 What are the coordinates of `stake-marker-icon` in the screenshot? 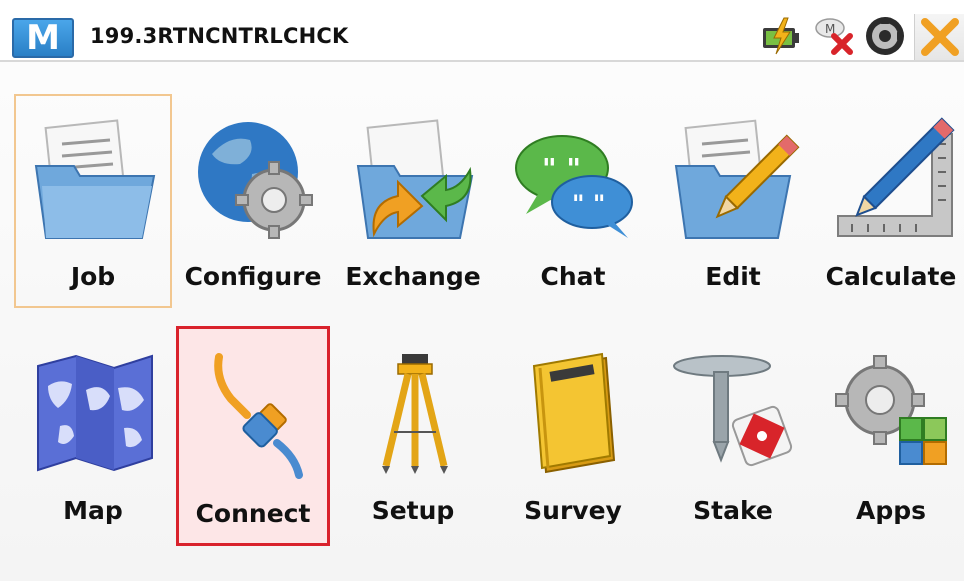 It's located at (733, 411).